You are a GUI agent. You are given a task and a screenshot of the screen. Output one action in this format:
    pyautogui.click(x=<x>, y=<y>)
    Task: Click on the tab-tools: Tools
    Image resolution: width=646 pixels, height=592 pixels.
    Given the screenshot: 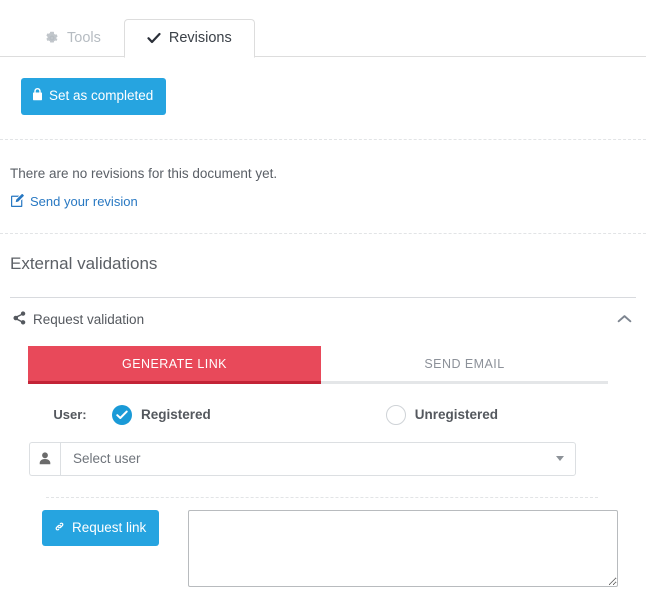 What is the action you would take?
    pyautogui.click(x=73, y=38)
    